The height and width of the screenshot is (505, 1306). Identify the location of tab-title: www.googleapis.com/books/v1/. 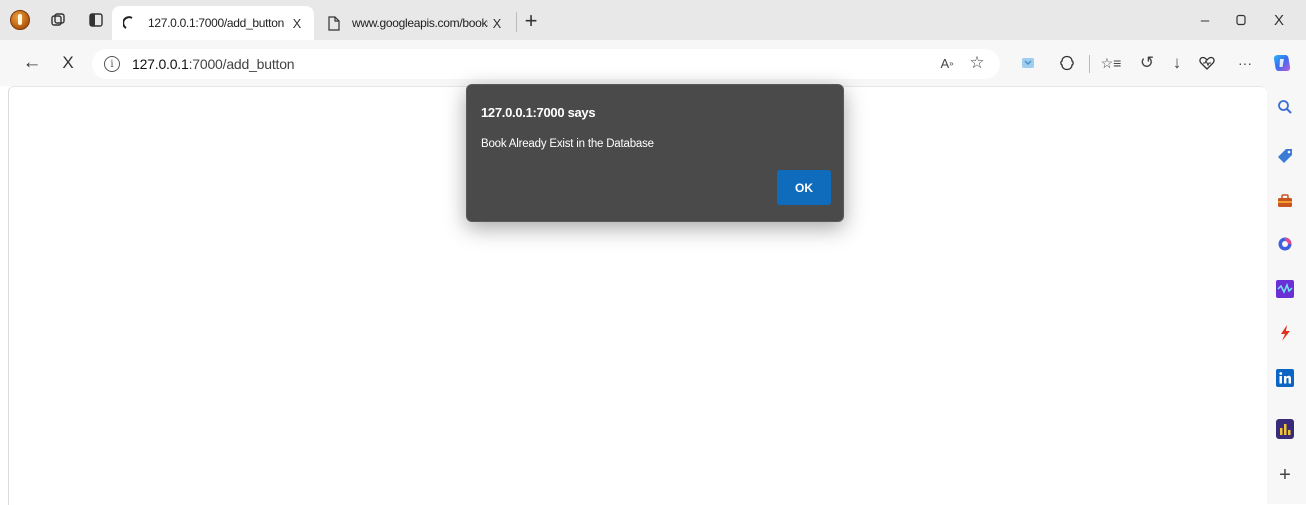
(420, 23).